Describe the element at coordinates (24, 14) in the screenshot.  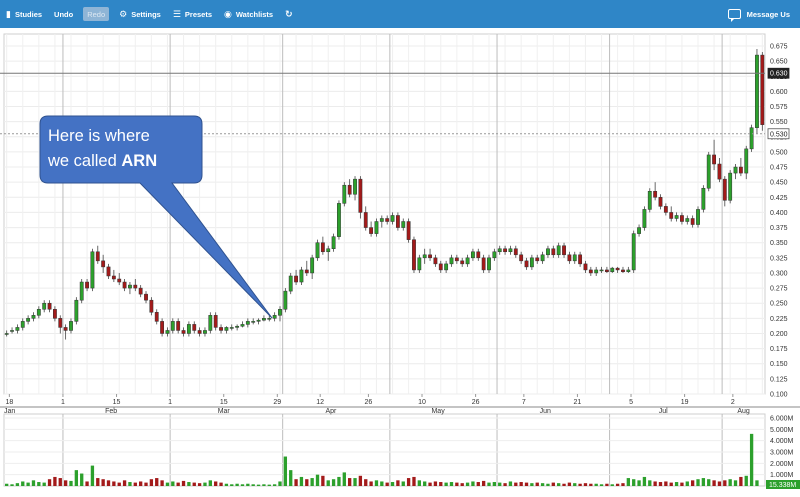
I see `studies-button: ▮ Studies` at that location.